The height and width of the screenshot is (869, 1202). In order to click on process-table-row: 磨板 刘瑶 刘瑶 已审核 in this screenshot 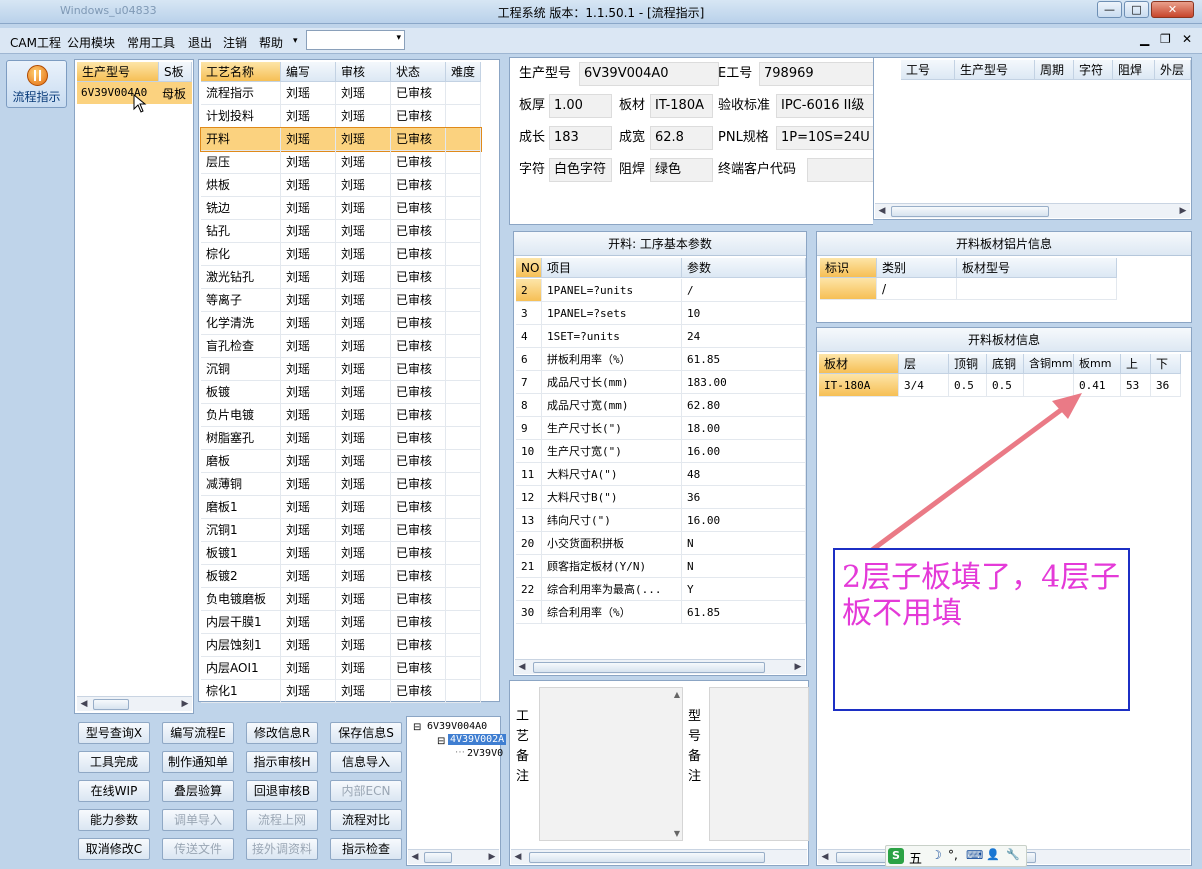, I will do `click(341, 461)`.